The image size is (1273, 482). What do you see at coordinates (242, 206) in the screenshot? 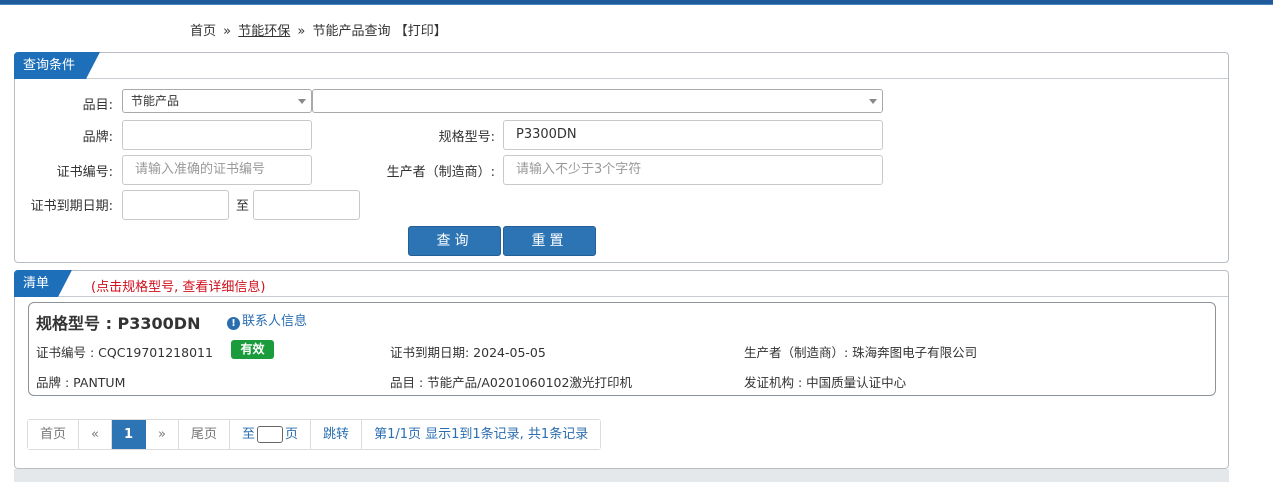
I see `expiry-to-label: 至` at bounding box center [242, 206].